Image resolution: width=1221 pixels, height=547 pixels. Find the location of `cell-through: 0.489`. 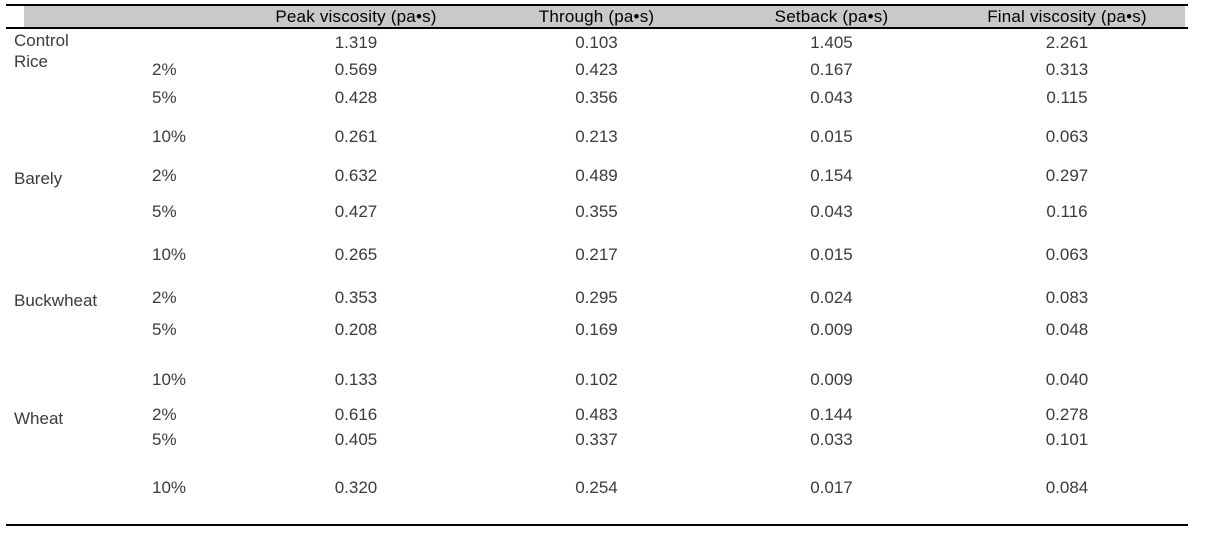

cell-through: 0.489 is located at coordinates (596, 175).